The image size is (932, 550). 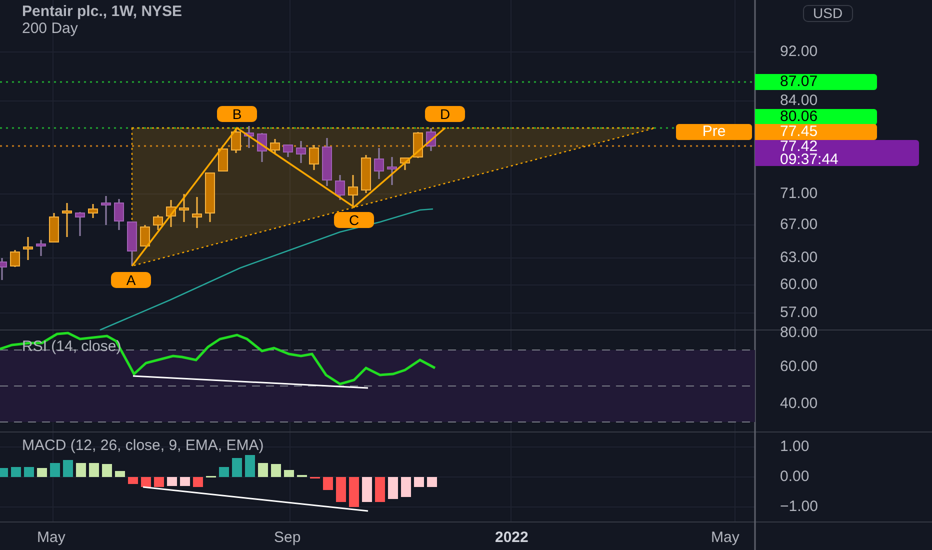 I want to click on indicator-label: MACD (12, 26, close, 9, EMA, EMA), so click(x=143, y=445).